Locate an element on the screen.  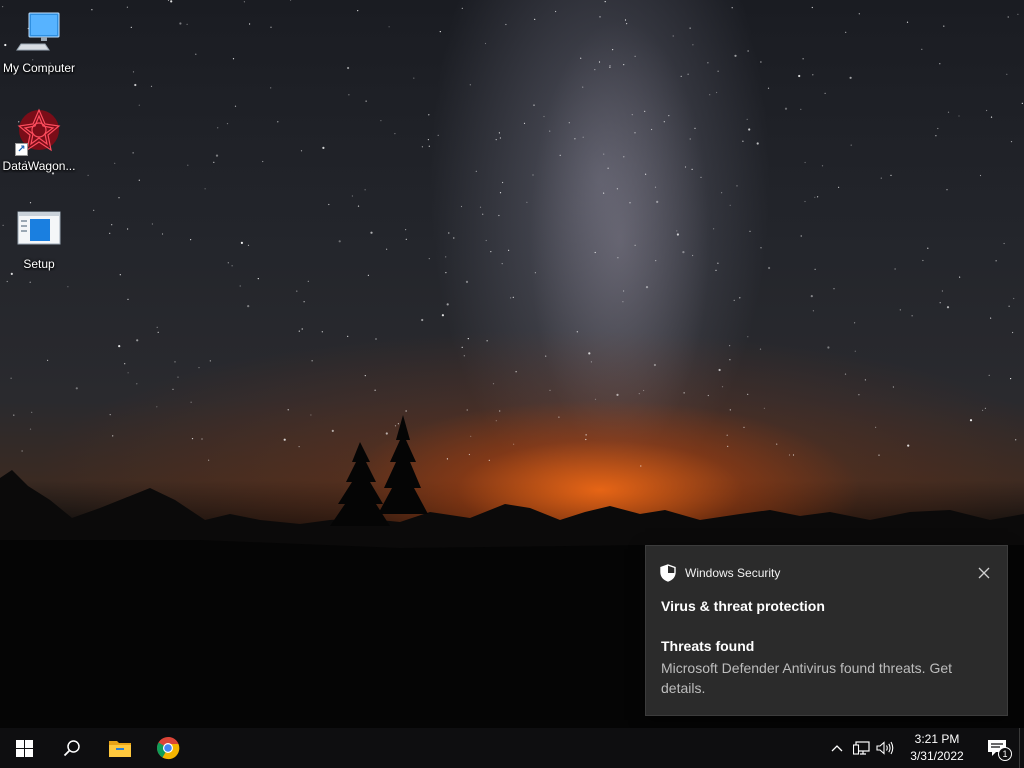
show-desktop-button is located at coordinates (1021, 748).